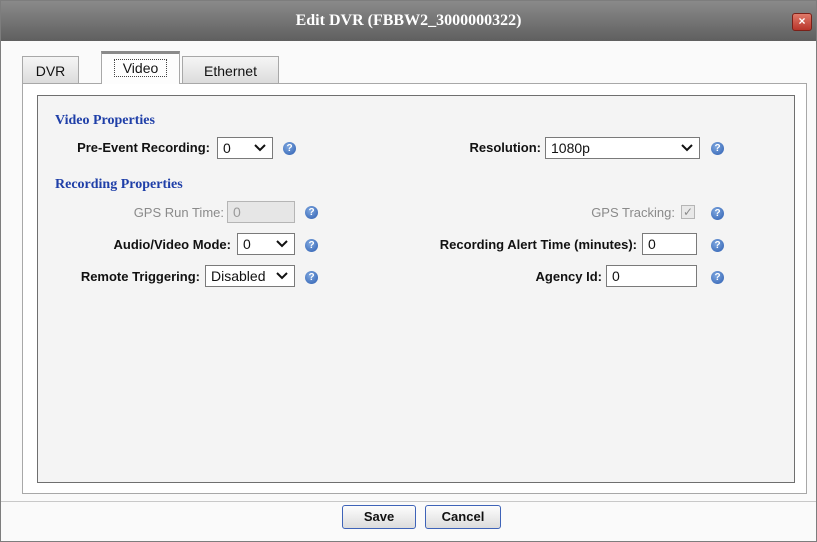 The height and width of the screenshot is (542, 817). I want to click on tab-video: Video, so click(140, 67).